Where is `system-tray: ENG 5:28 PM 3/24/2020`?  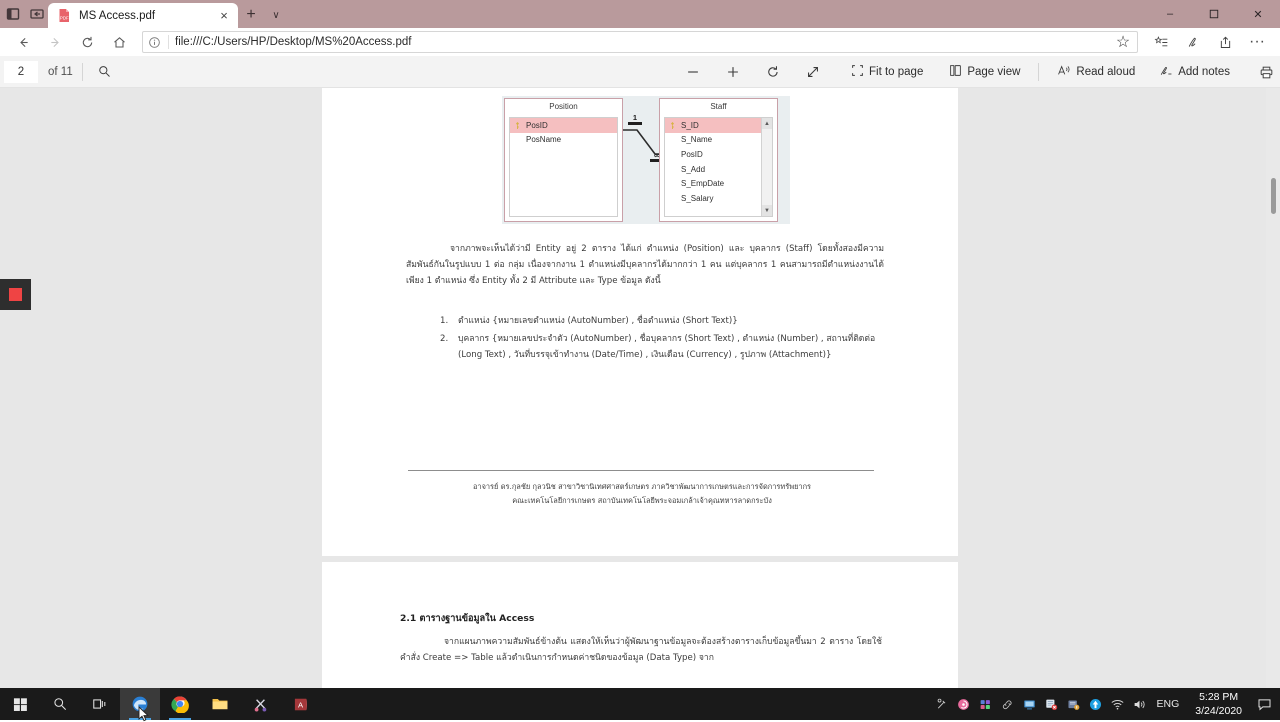 system-tray: ENG 5:28 PM 3/24/2020 is located at coordinates (1105, 704).